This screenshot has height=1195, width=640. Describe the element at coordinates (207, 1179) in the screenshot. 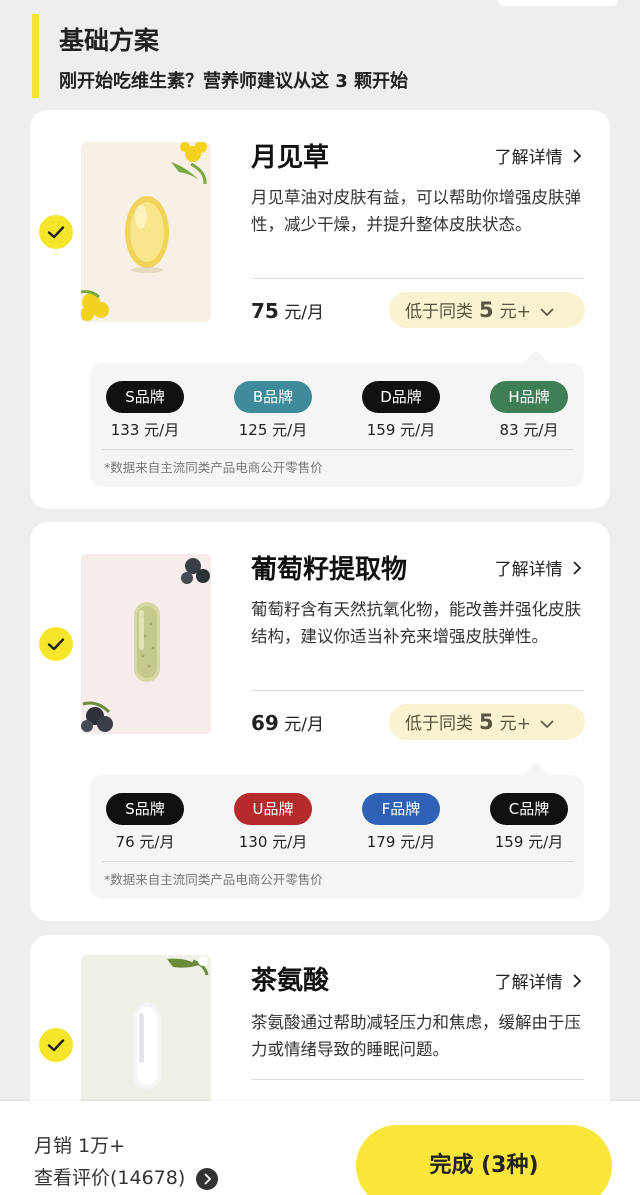

I see `chevron-right-circle-icon` at that location.